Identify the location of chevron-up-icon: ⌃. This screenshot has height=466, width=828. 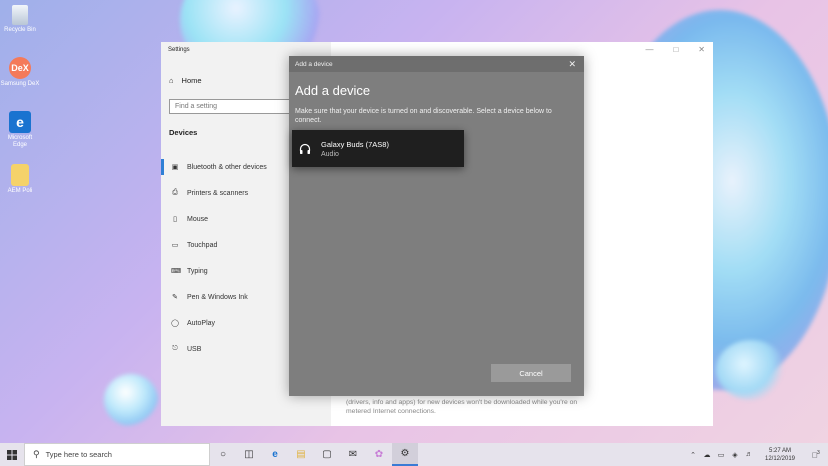
(693, 455).